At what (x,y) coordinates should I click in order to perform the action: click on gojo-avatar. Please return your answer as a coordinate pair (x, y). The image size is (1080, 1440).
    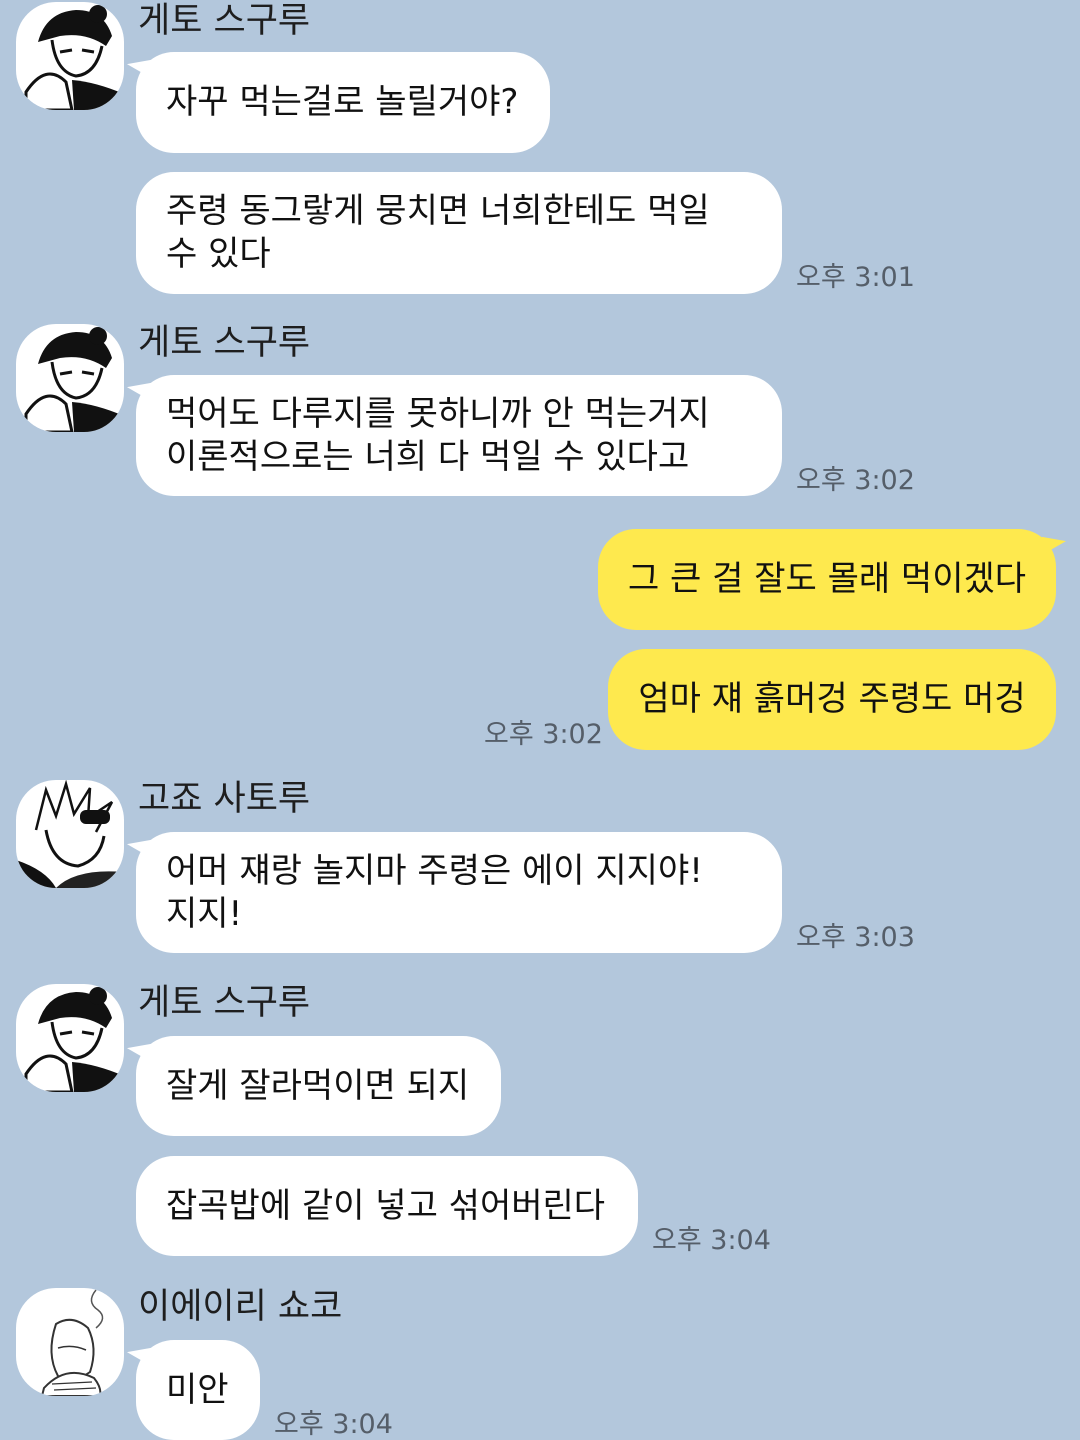
    Looking at the image, I should click on (70, 834).